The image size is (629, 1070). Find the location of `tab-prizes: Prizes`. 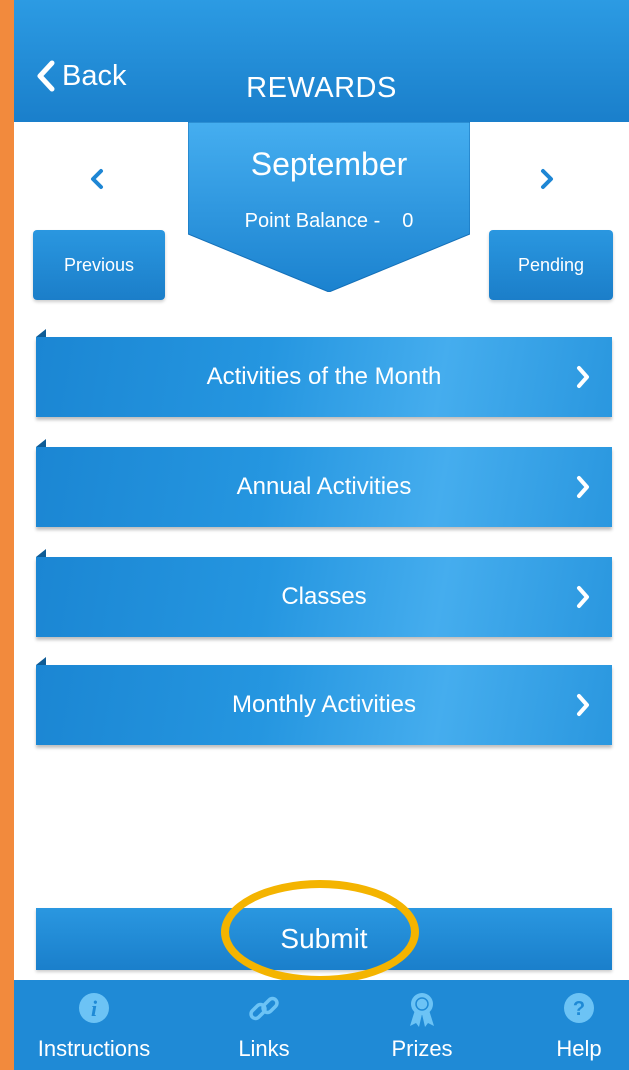

tab-prizes: Prizes is located at coordinates (422, 1025).